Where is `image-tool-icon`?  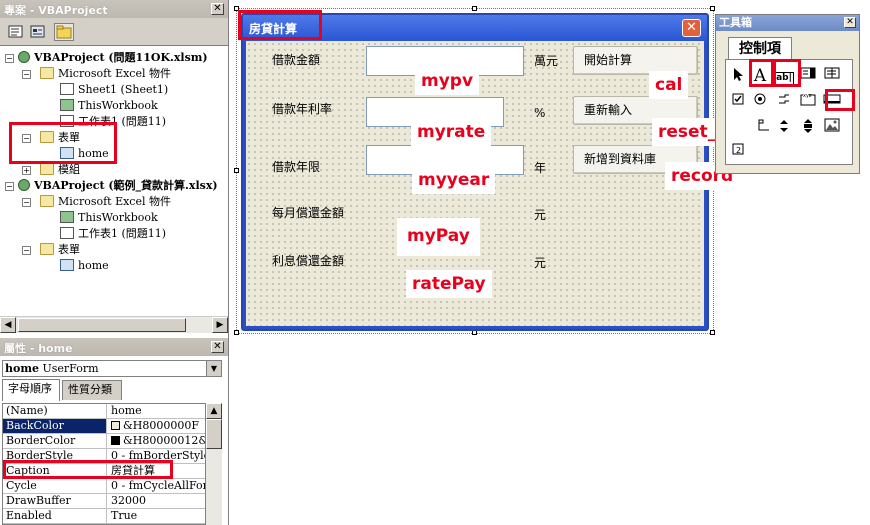 image-tool-icon is located at coordinates (832, 128).